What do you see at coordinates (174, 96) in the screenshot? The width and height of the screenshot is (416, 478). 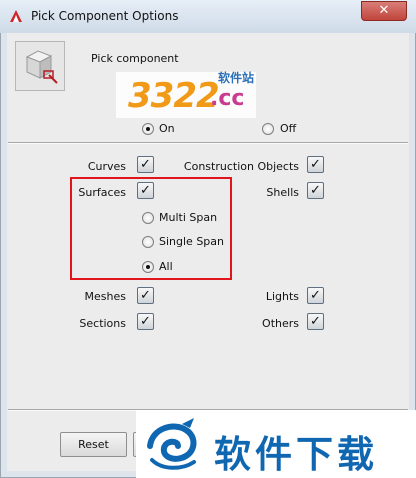 I see `watermark-top-number: 3322` at bounding box center [174, 96].